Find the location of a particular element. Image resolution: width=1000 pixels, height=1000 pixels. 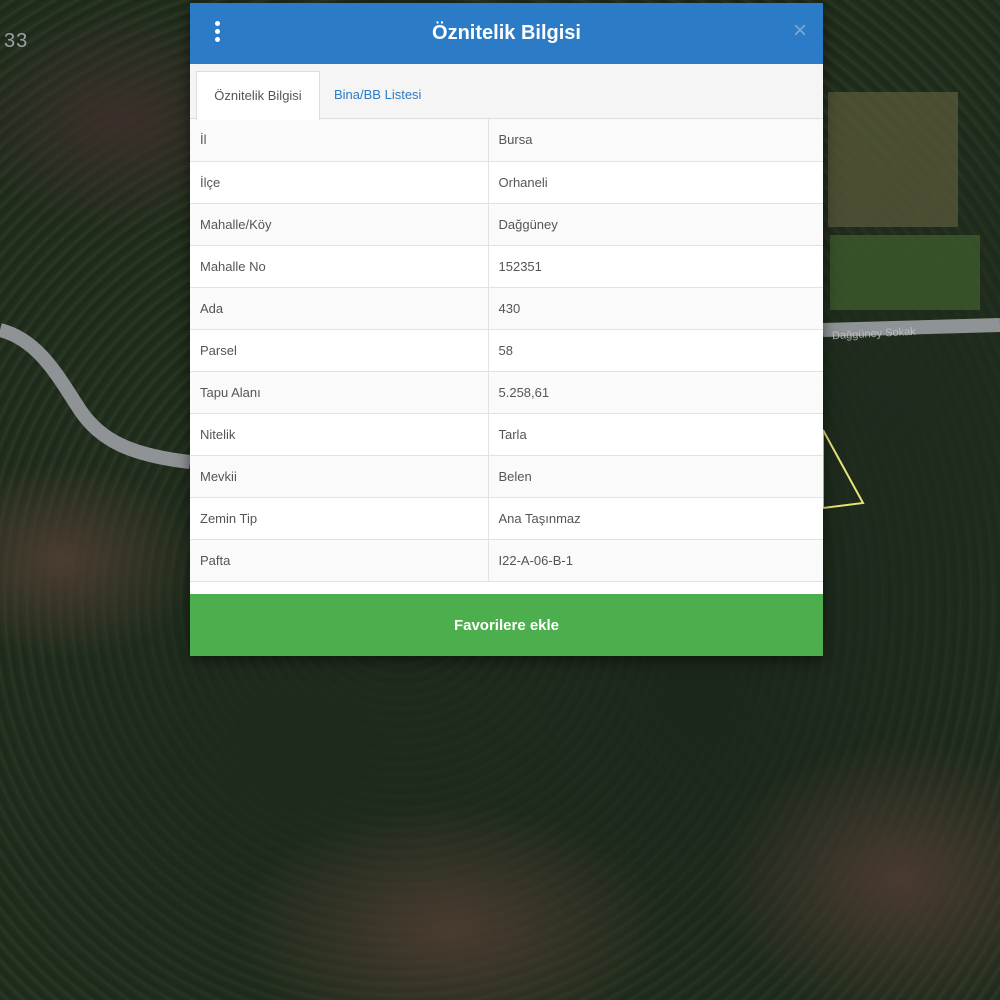

attribute-key: Tapu Alanı is located at coordinates (339, 392).